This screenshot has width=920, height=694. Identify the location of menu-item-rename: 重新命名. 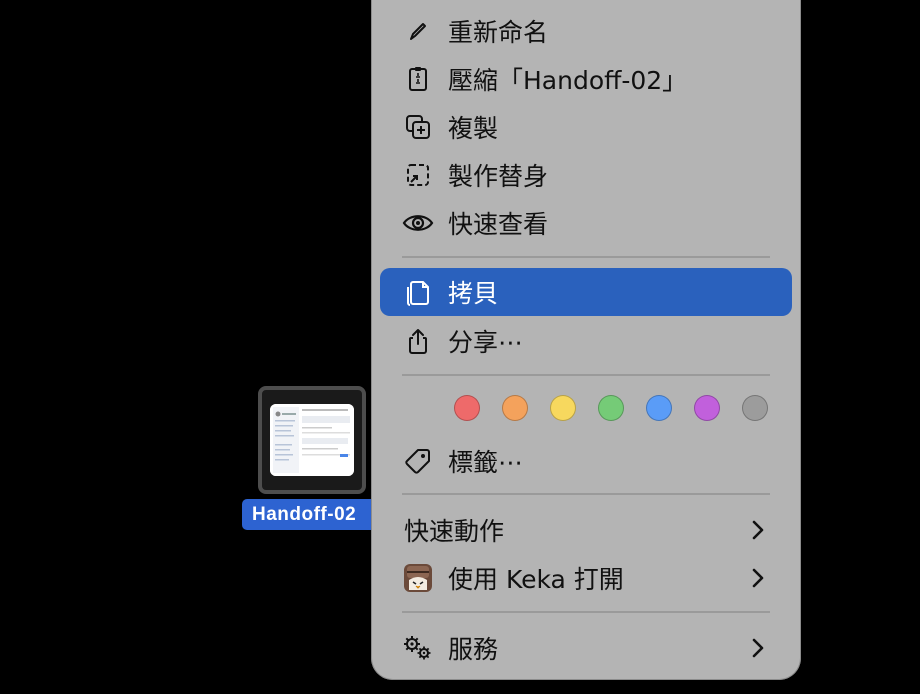
(586, 31).